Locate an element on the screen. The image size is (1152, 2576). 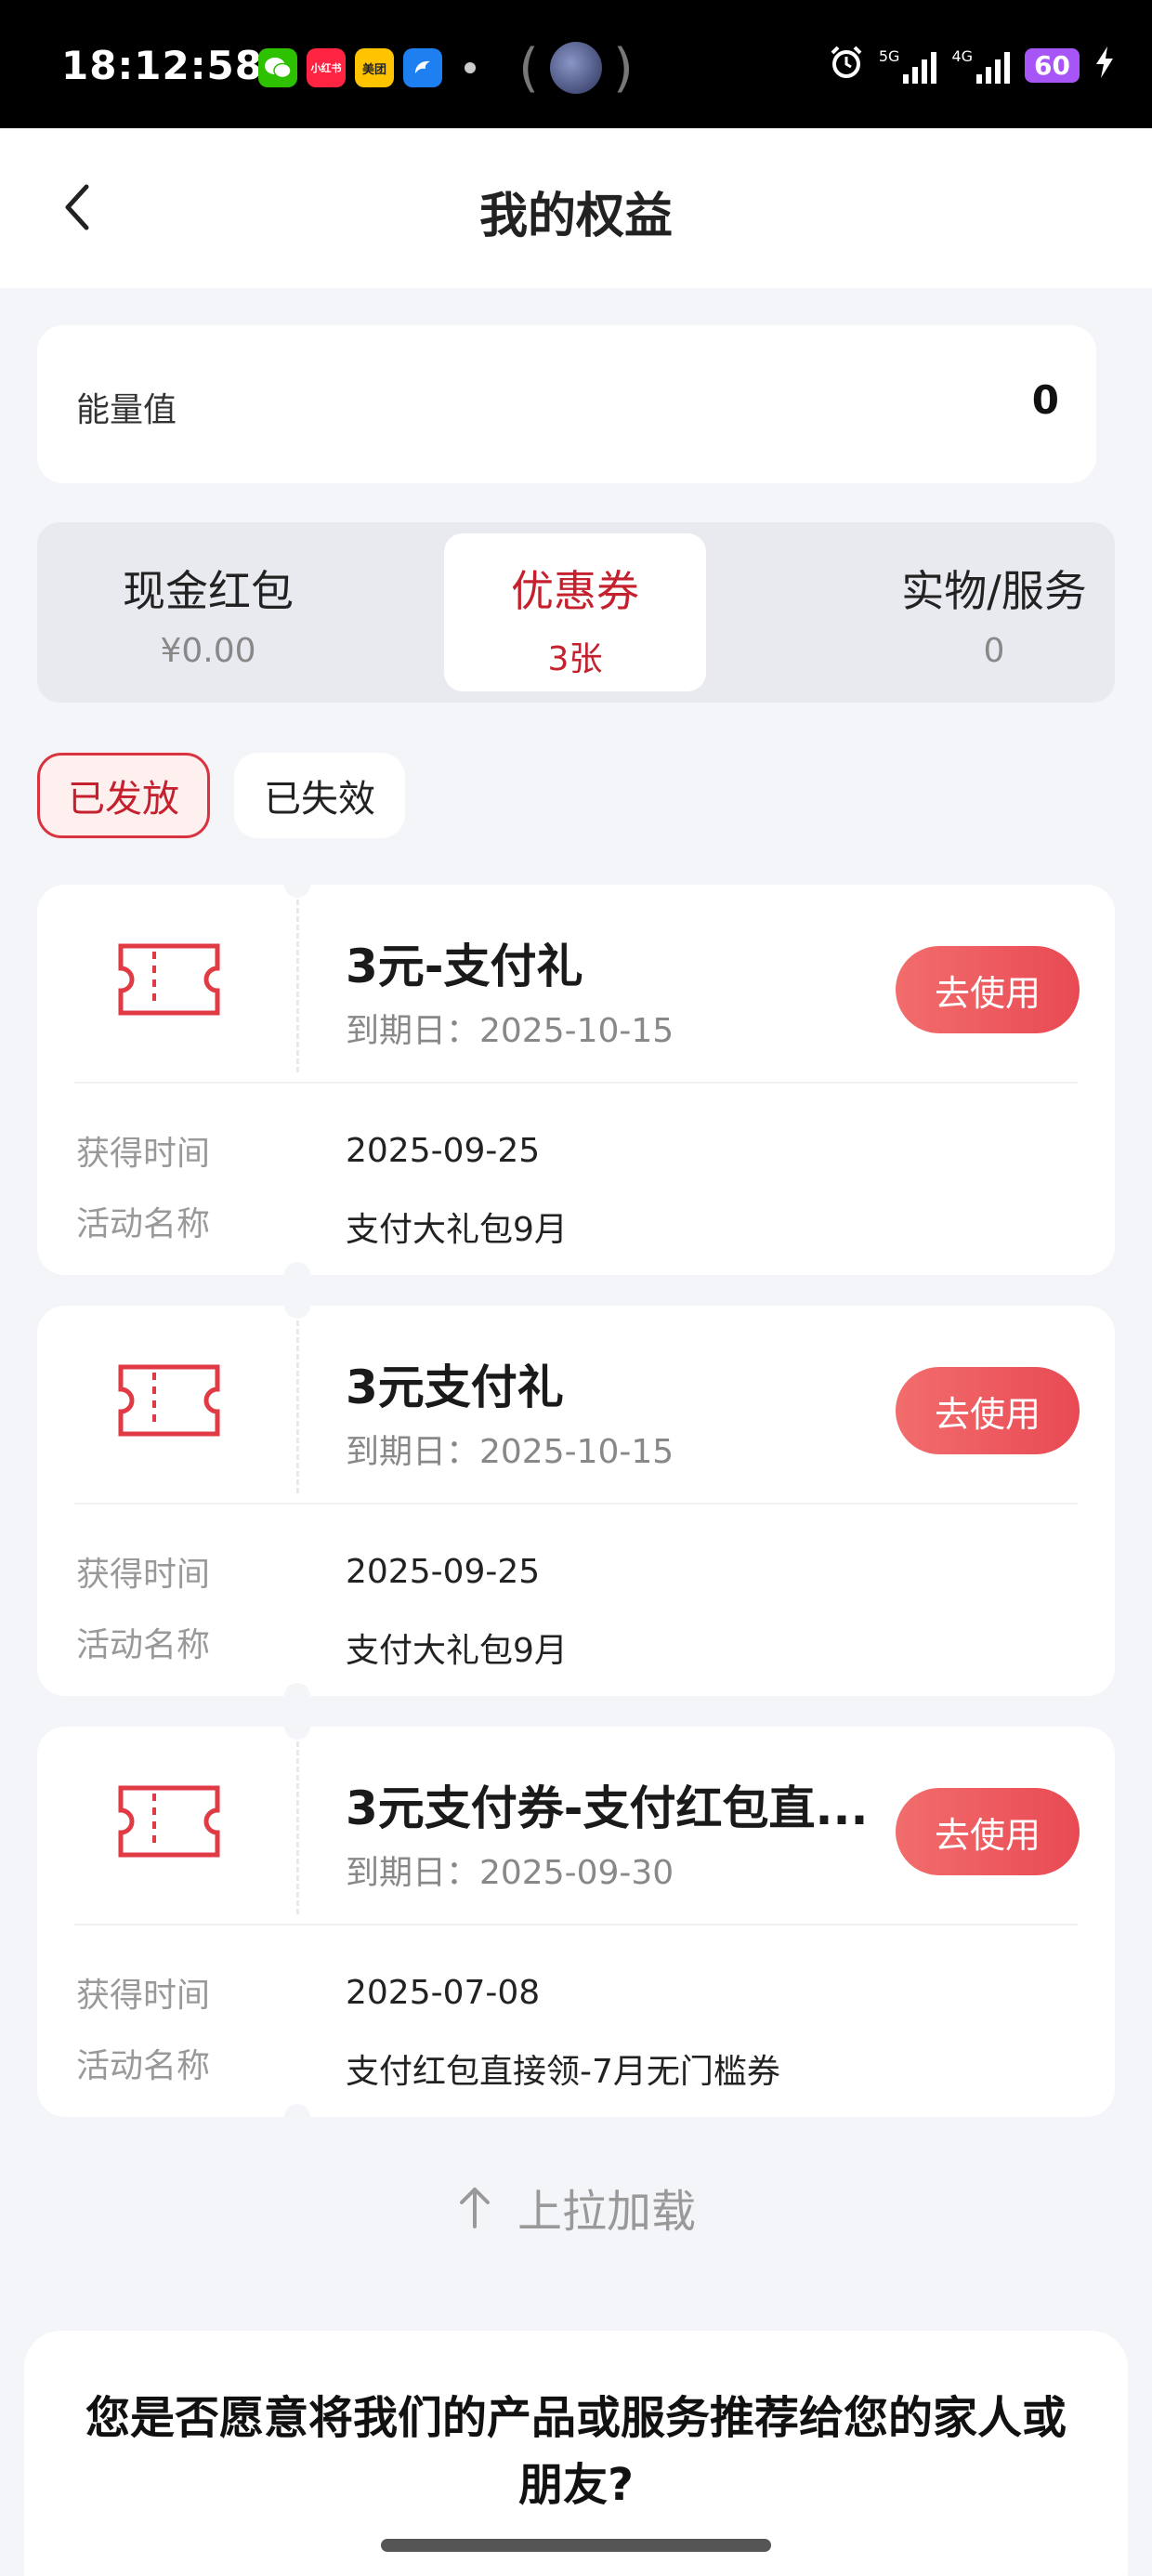
coupon-title: 3元-支付礼 is located at coordinates (464, 966).